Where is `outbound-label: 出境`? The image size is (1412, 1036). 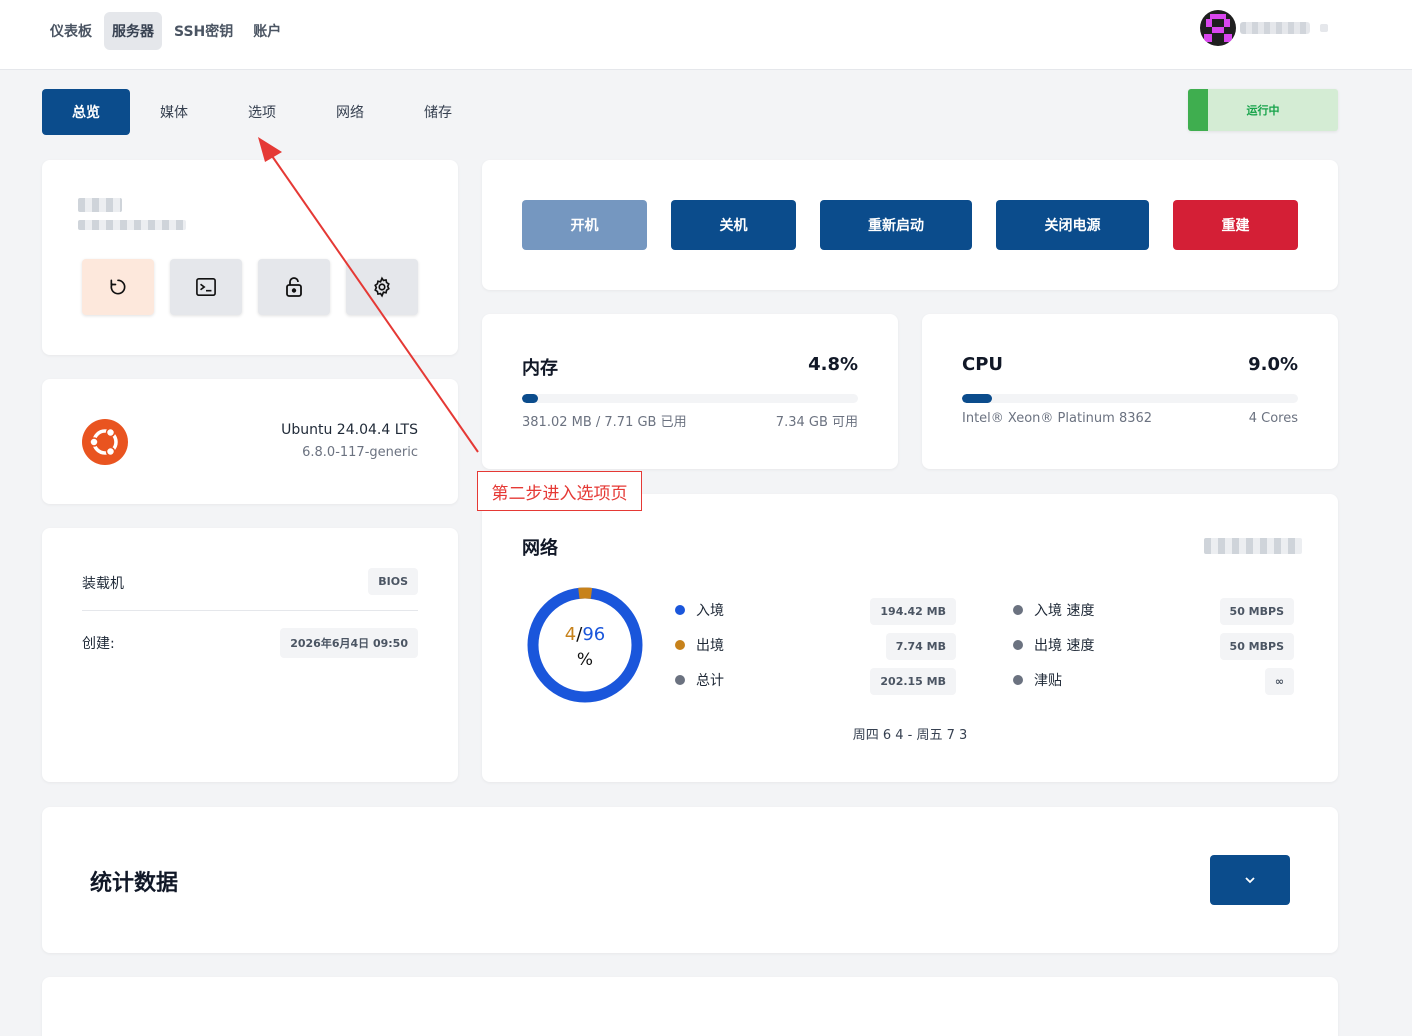 outbound-label: 出境 is located at coordinates (710, 646).